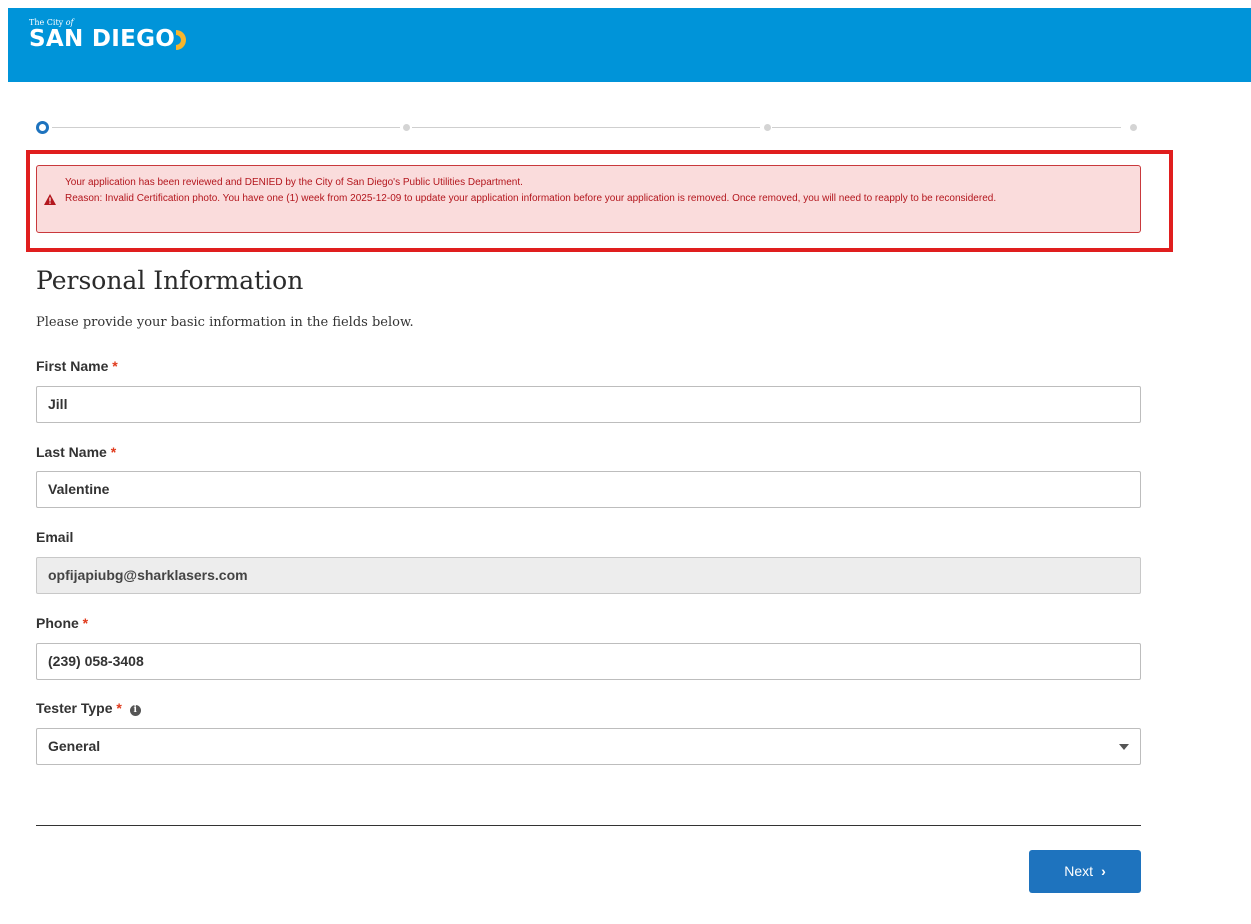 The image size is (1251, 924). I want to click on sun-logo-icon, so click(180, 40).